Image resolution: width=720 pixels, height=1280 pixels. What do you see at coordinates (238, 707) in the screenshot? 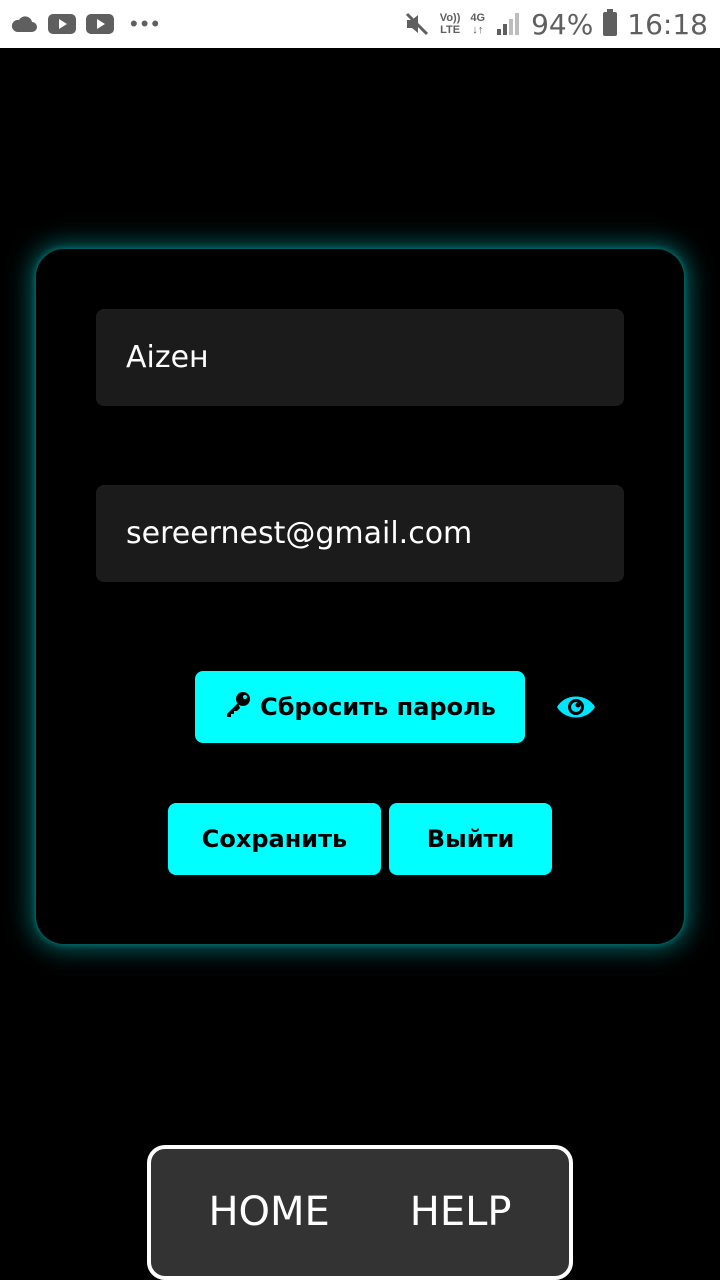
I see `key-icon` at bounding box center [238, 707].